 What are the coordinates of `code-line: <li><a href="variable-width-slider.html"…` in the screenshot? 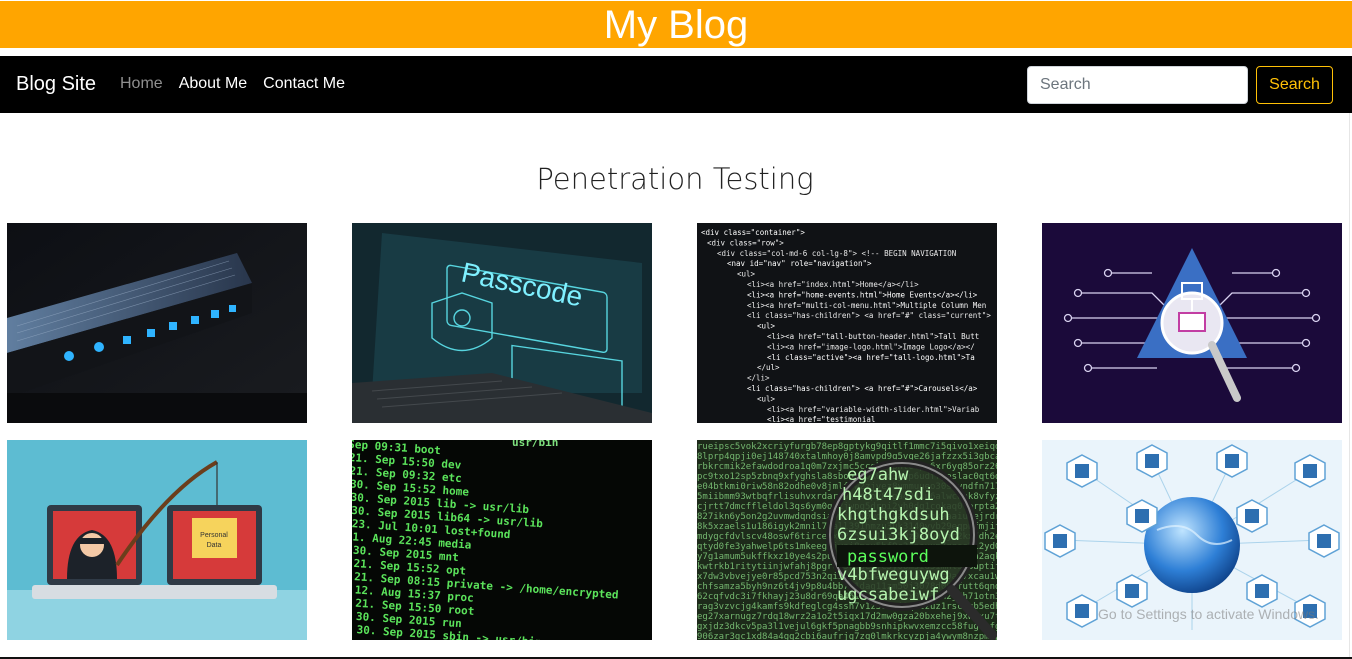 It's located at (873, 409).